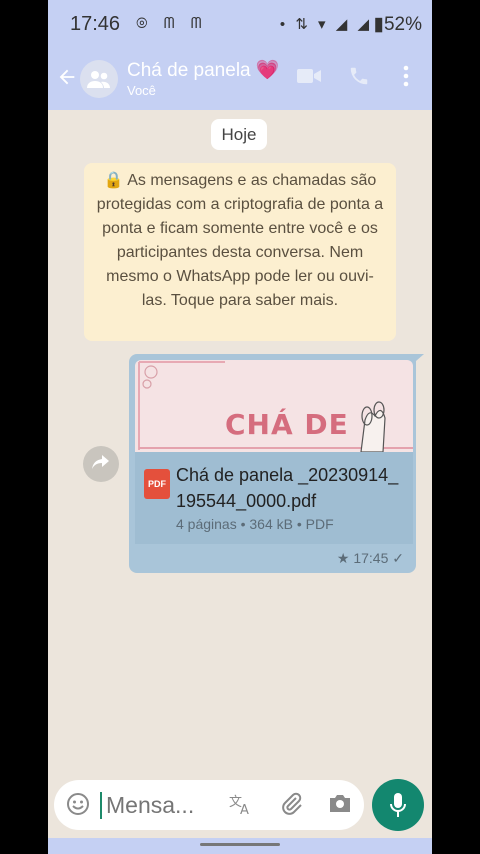 The height and width of the screenshot is (854, 480). Describe the element at coordinates (141, 90) in the screenshot. I see `chat-subtitle: Você` at that location.